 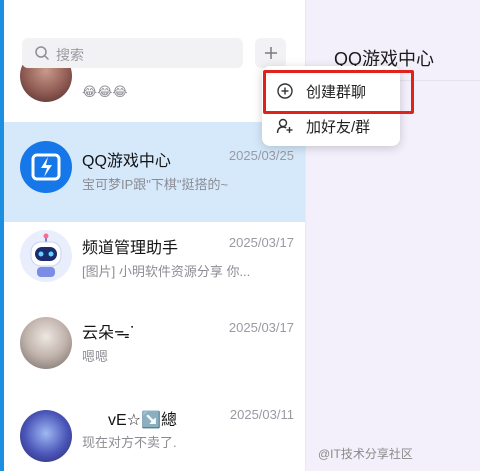 What do you see at coordinates (155, 184) in the screenshot?
I see `chat-preview: 宝可梦IP跟"下棋"挺搭的~` at bounding box center [155, 184].